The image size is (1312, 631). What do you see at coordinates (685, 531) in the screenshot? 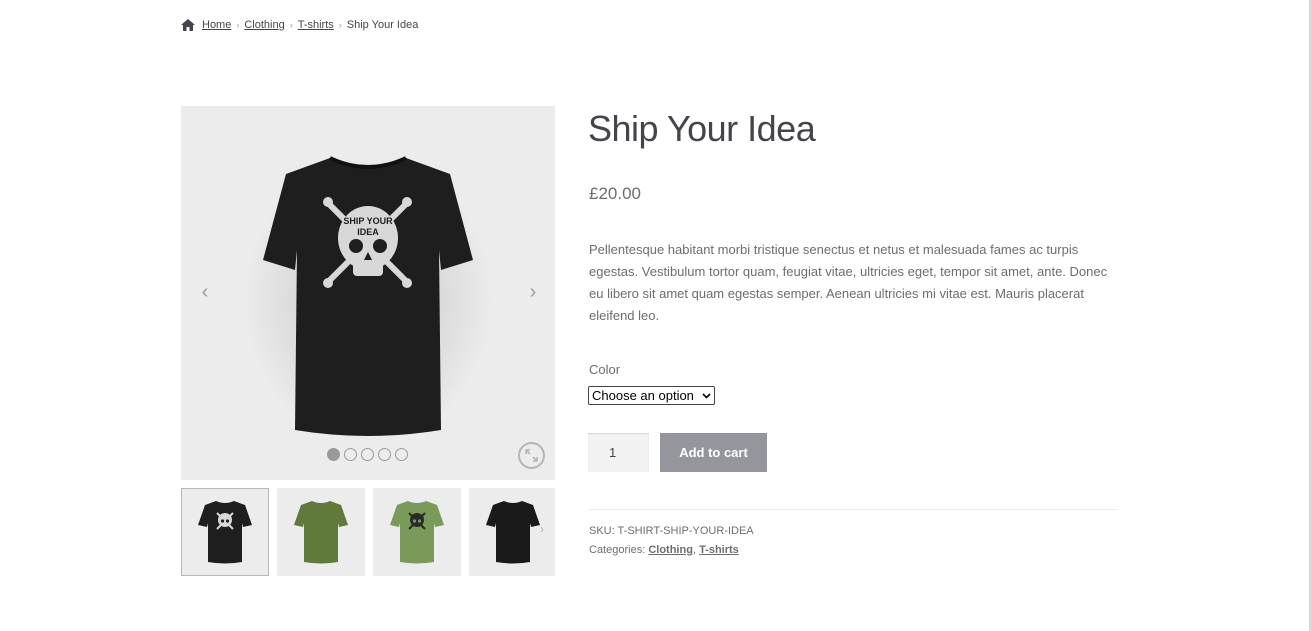
I see `sku-value: T-SHIRT-SHIP-YOUR-IDEA` at bounding box center [685, 531].